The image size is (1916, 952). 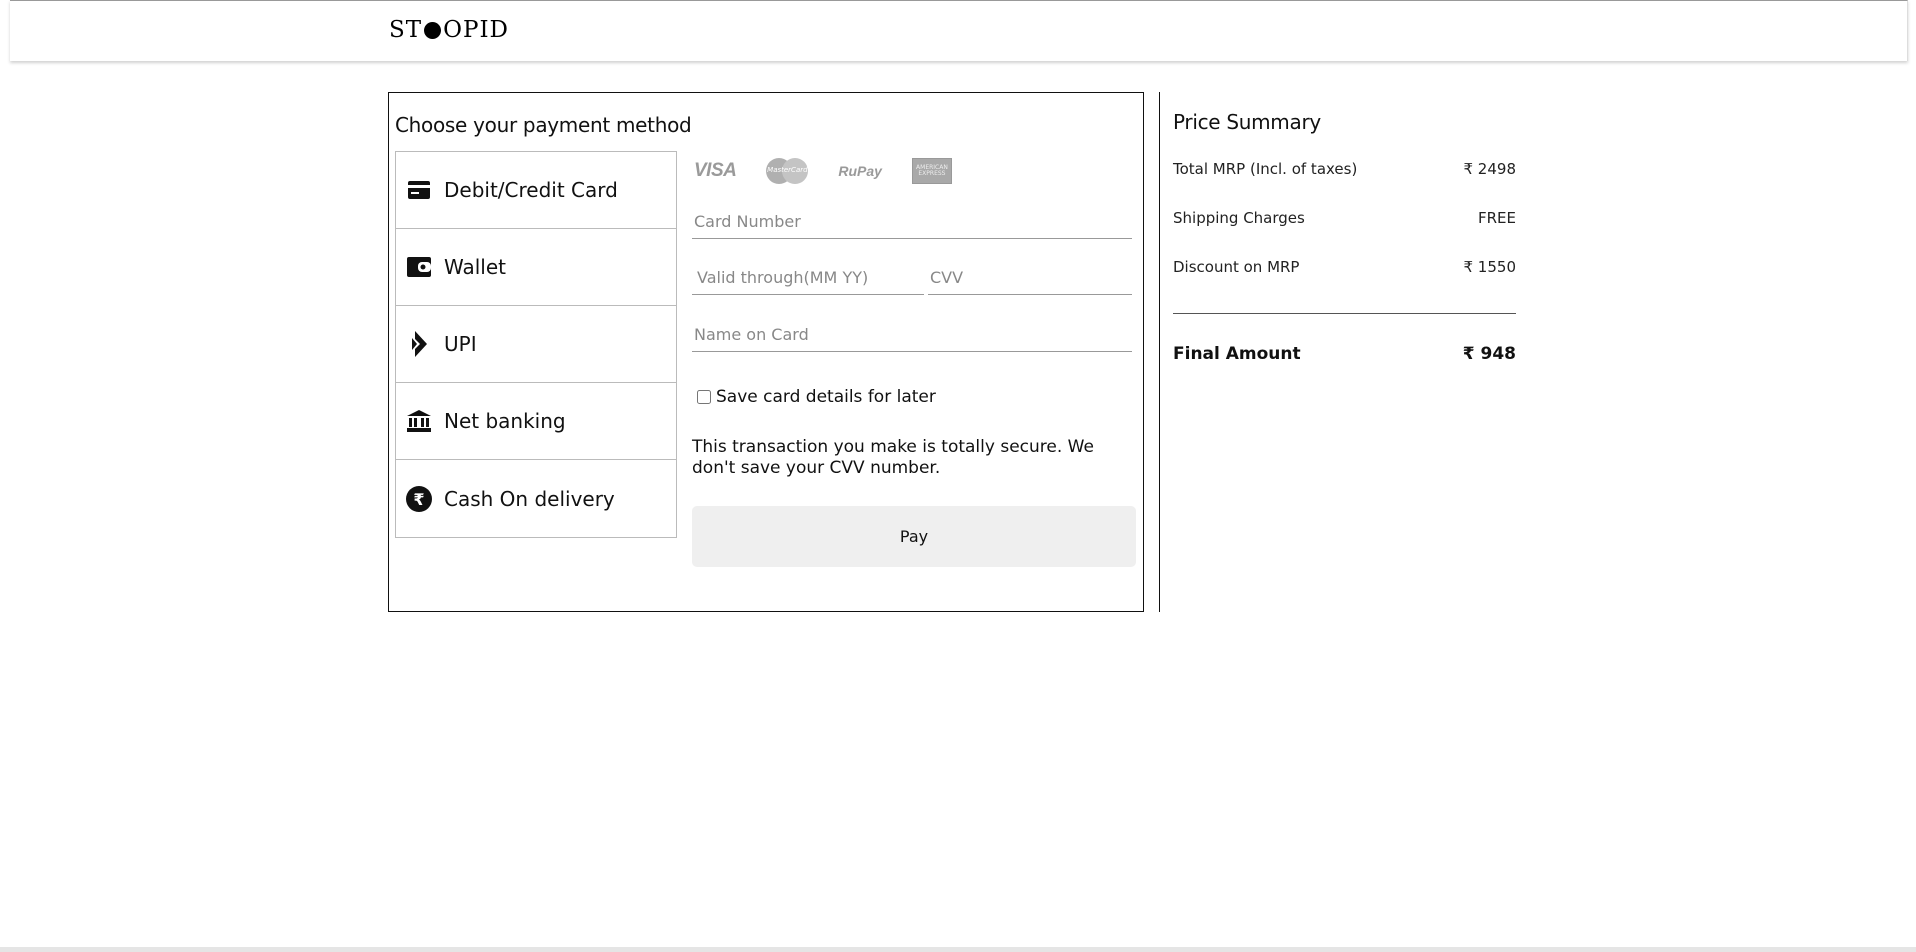 What do you see at coordinates (1159, 352) in the screenshot?
I see `vertical-divider` at bounding box center [1159, 352].